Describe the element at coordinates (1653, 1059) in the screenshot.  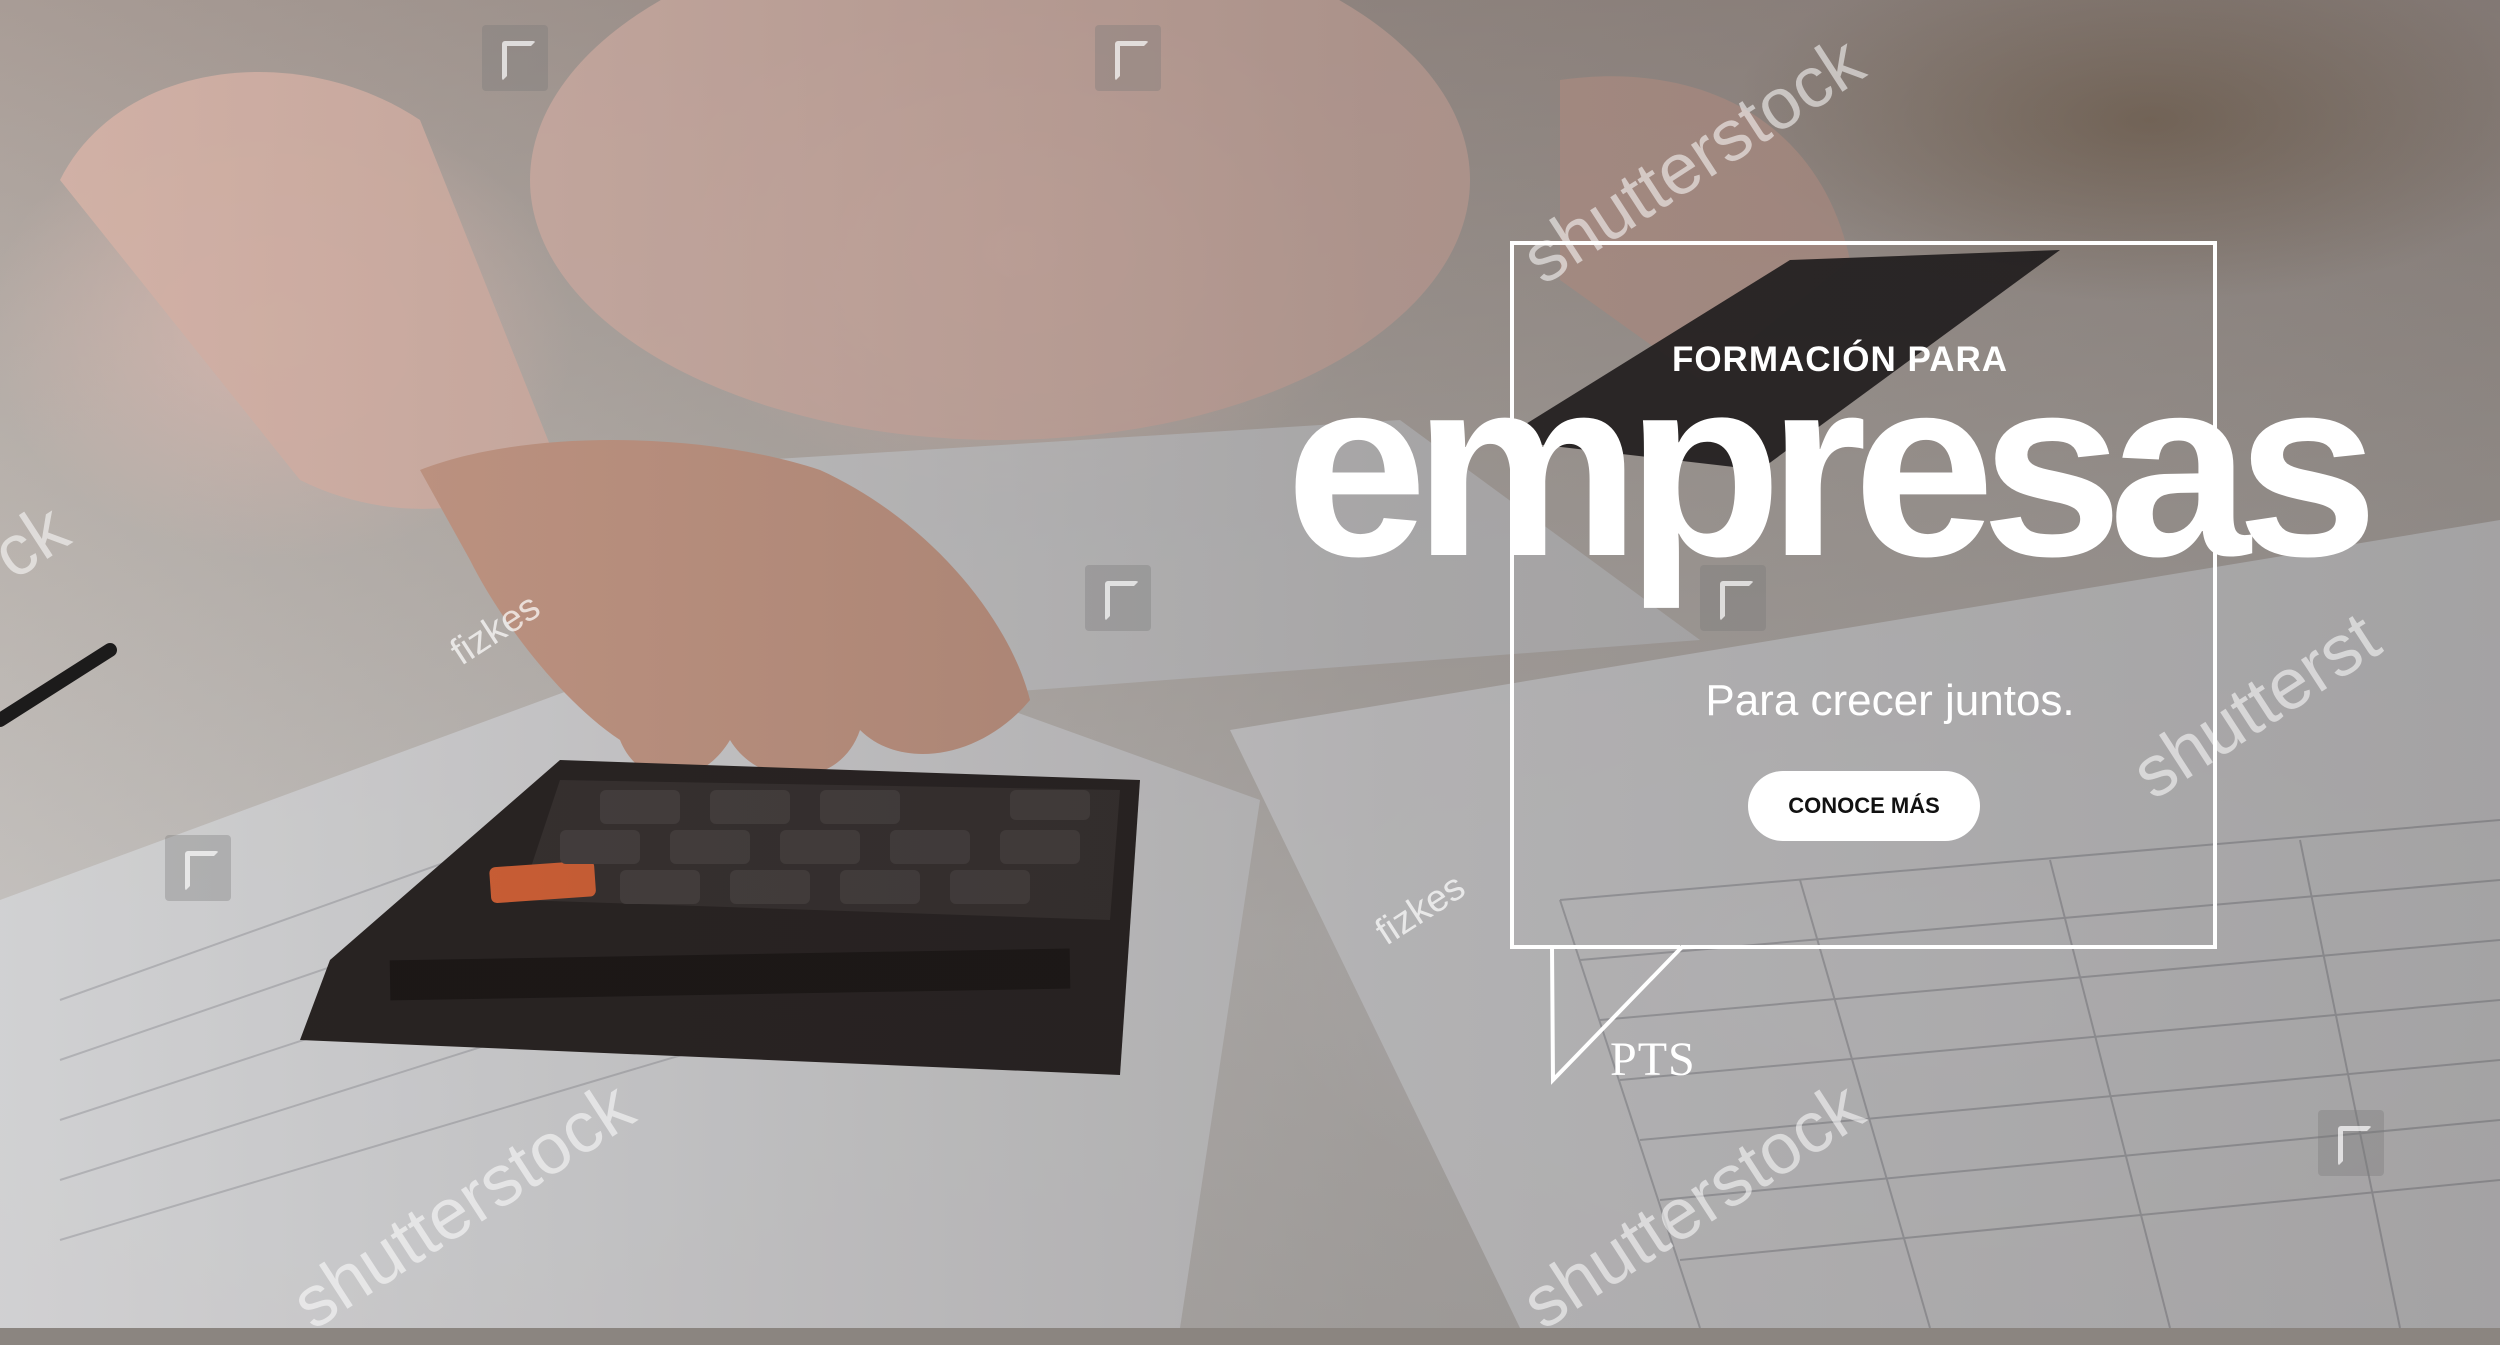
I see `pts-logo: PTS` at that location.